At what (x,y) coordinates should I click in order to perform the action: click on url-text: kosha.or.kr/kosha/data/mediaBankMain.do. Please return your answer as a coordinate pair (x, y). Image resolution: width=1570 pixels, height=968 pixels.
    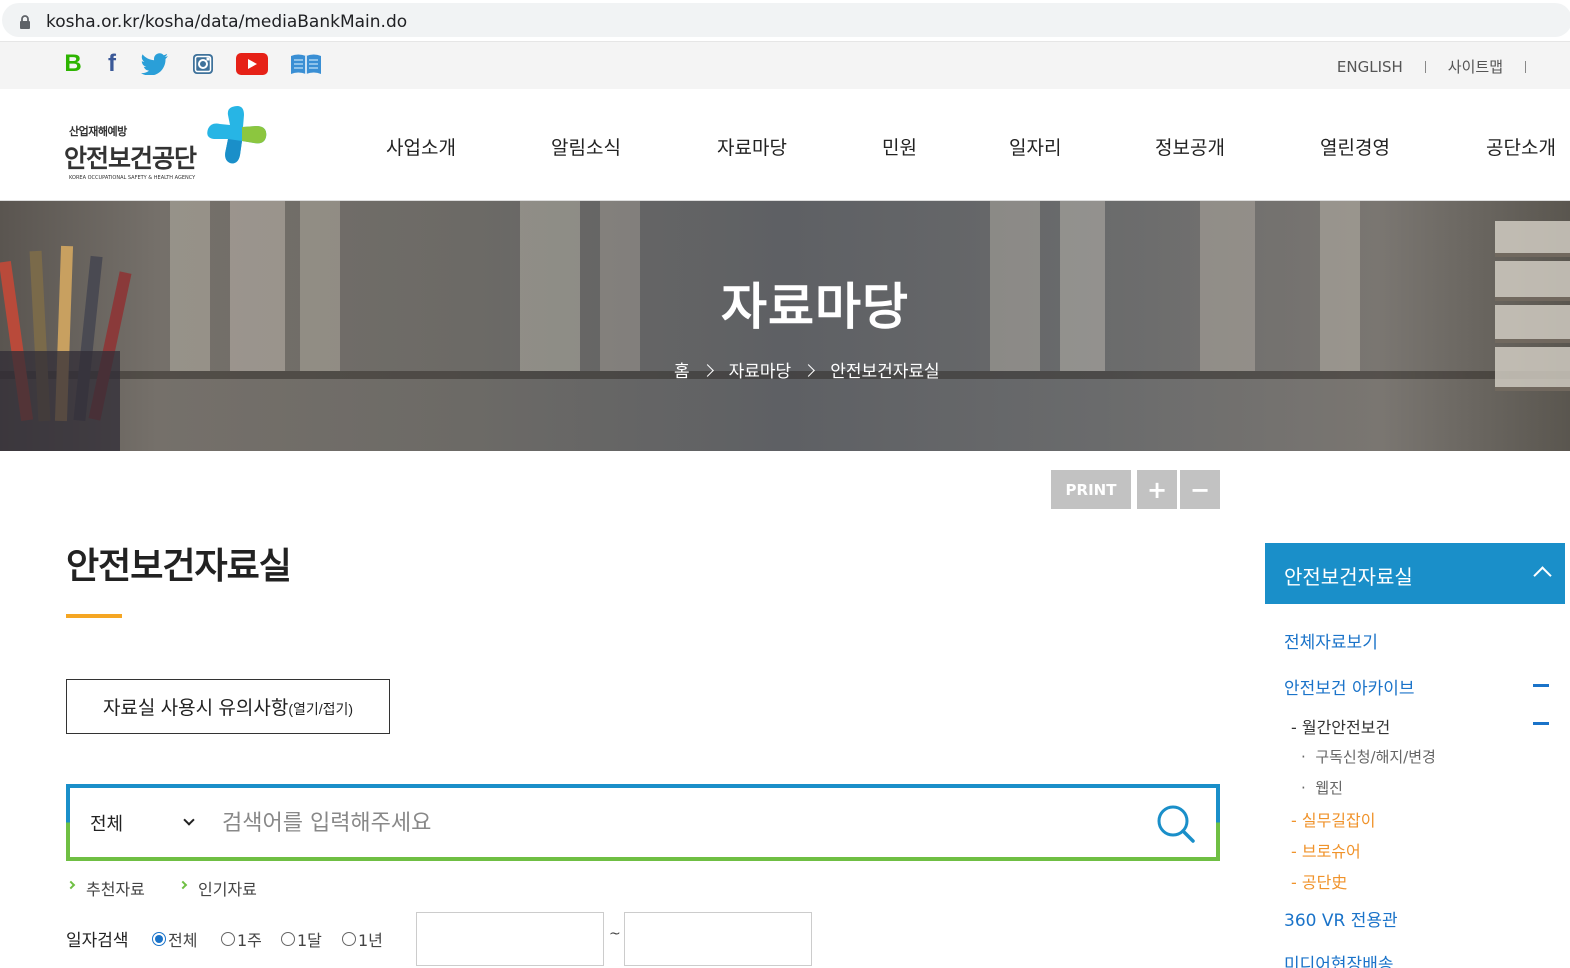
    Looking at the image, I should click on (227, 22).